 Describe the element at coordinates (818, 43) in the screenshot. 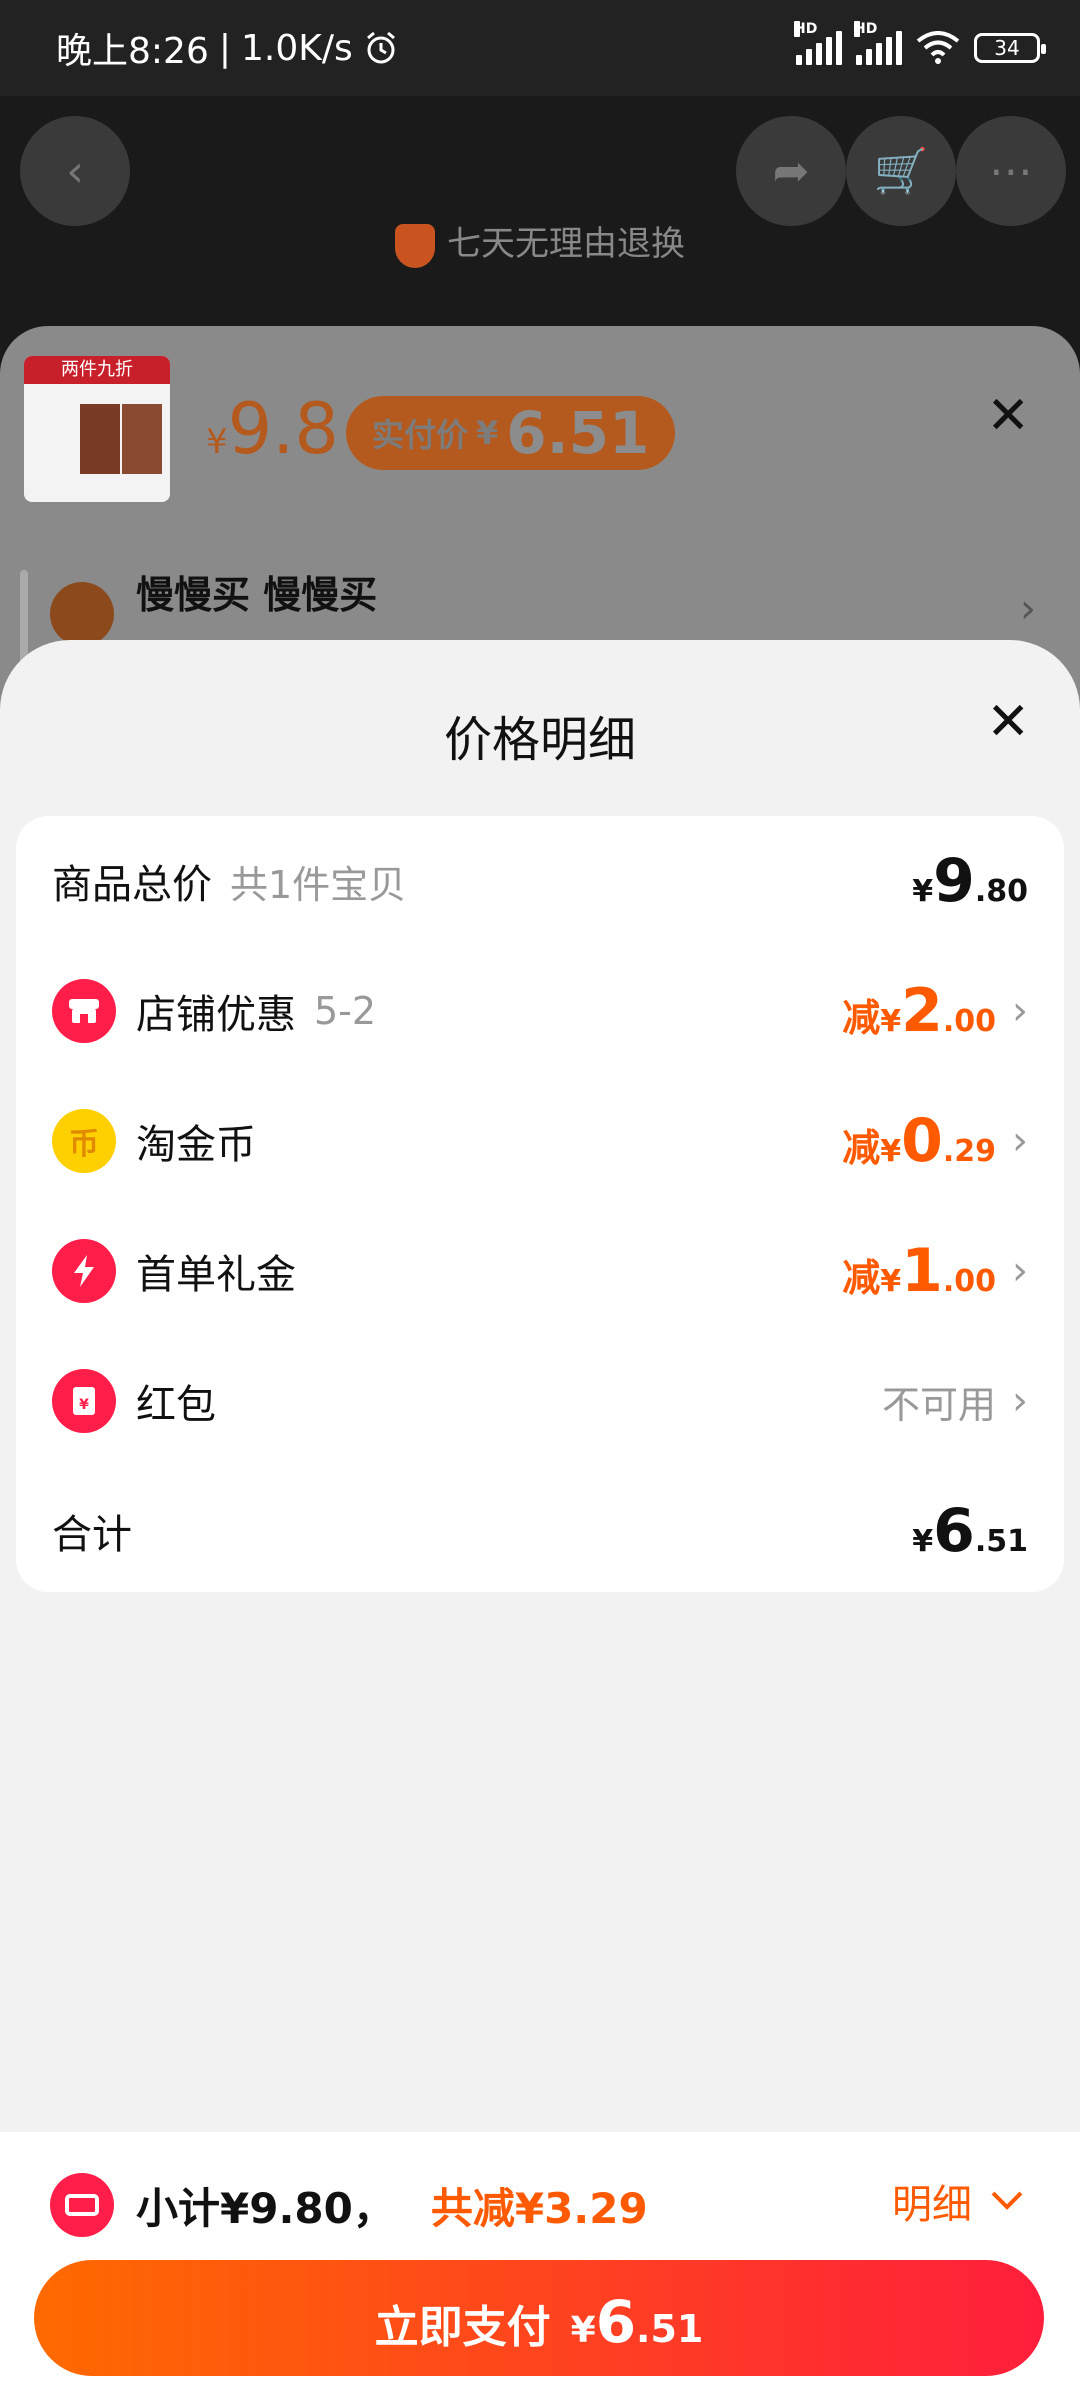

I see `cell-signal-icon: HD` at that location.